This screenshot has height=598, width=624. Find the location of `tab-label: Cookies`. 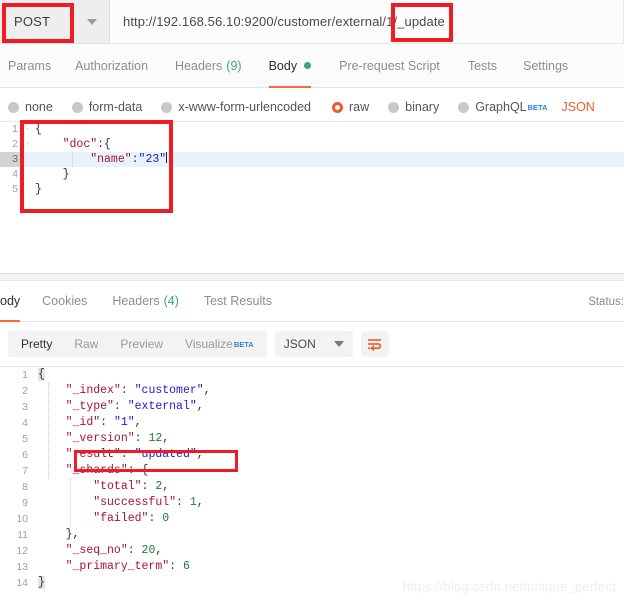

tab-label: Cookies is located at coordinates (65, 301).